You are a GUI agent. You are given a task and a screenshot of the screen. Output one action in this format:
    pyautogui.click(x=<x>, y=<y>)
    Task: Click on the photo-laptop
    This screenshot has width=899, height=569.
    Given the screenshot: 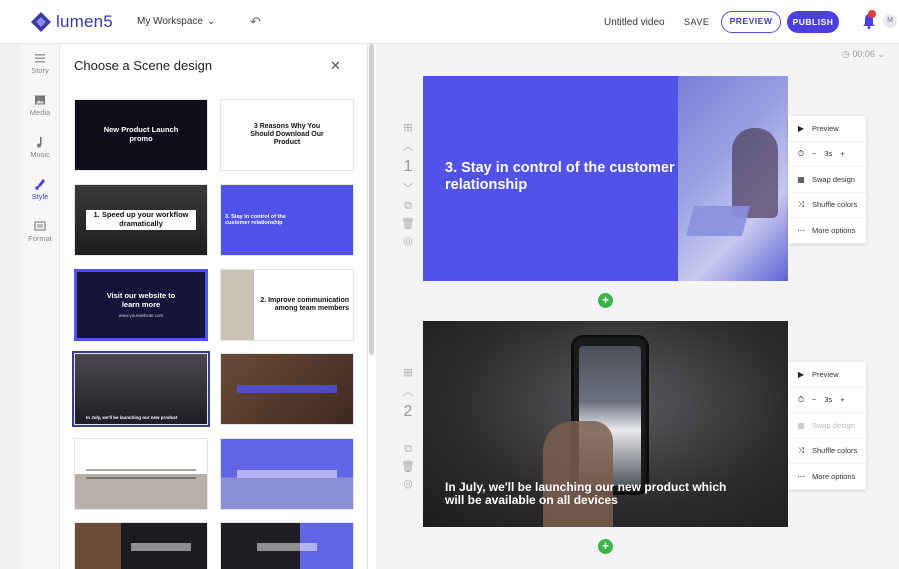 What is the action you would take?
    pyautogui.click(x=718, y=221)
    